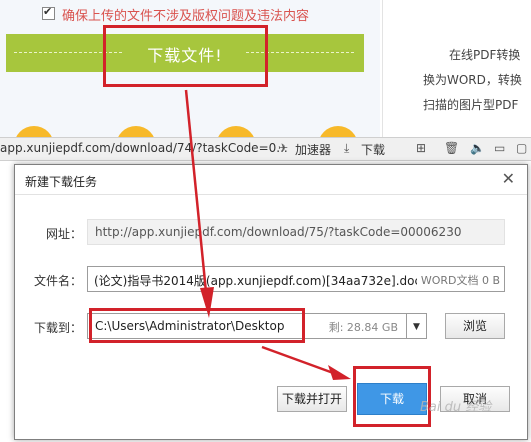  I want to click on download-icon: ⤓, so click(347, 148).